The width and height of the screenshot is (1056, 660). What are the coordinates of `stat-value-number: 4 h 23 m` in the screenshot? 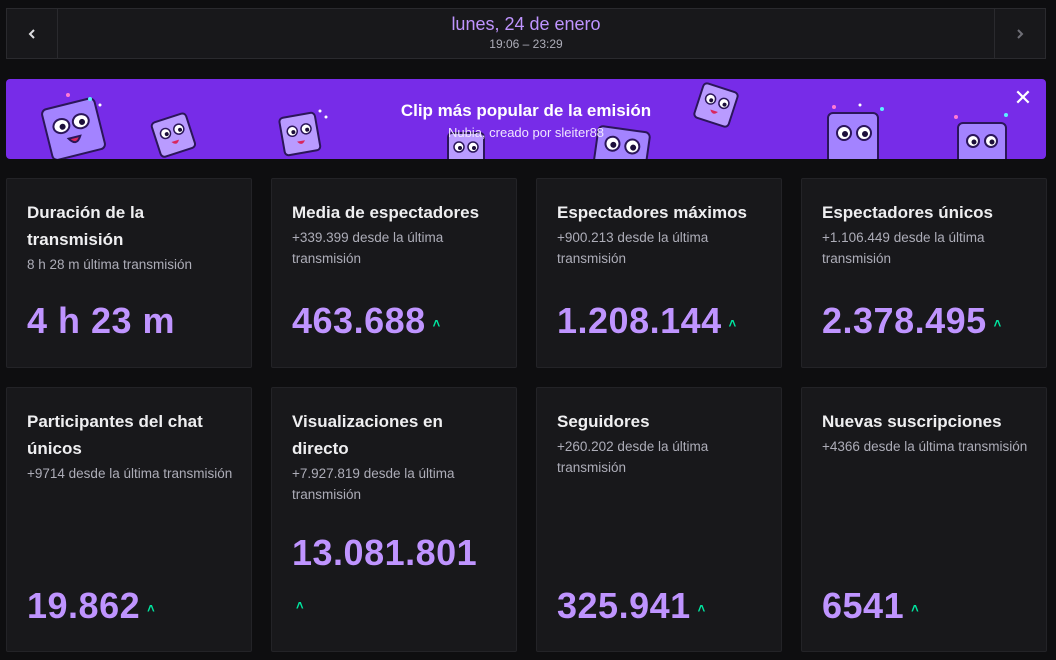 It's located at (101, 320).